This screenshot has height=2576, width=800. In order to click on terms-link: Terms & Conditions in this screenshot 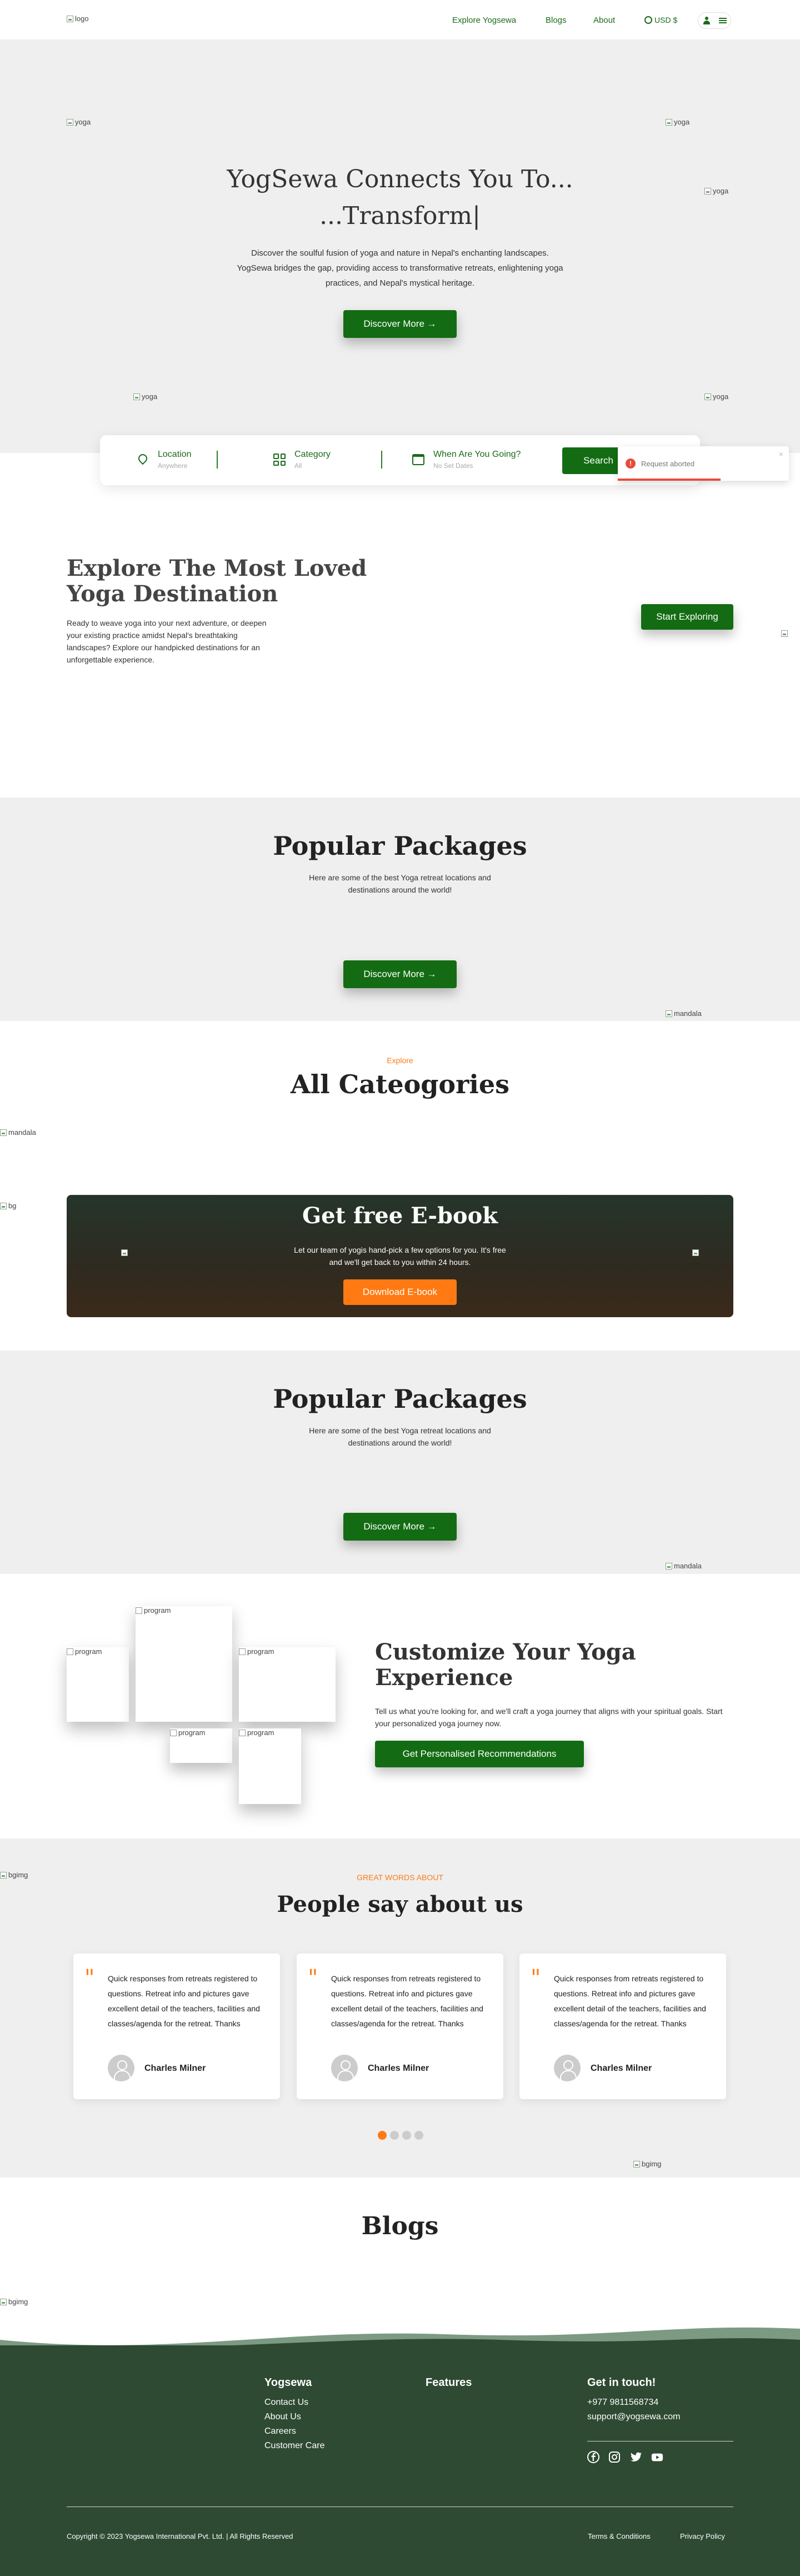, I will do `click(620, 2536)`.